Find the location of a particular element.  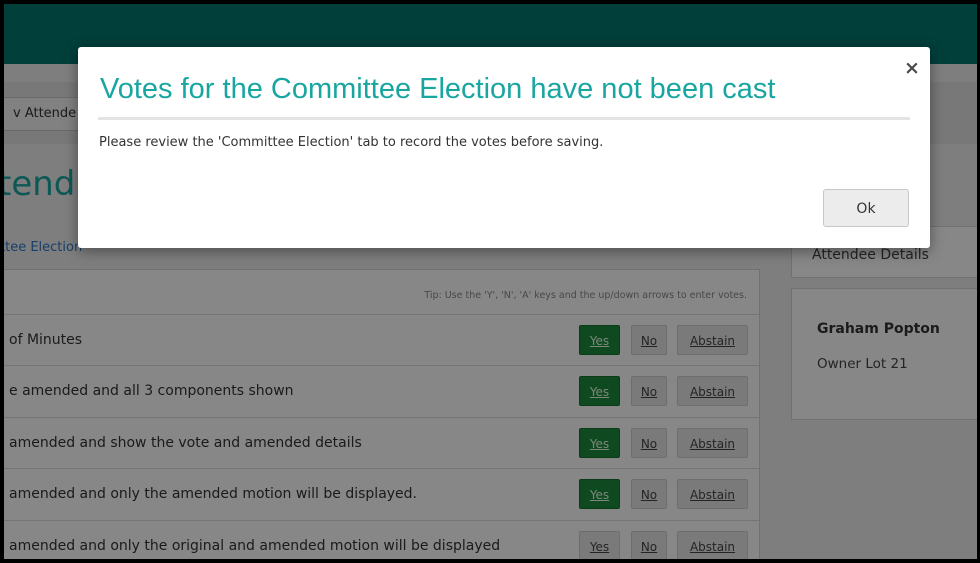

close-icon: × is located at coordinates (912, 68).